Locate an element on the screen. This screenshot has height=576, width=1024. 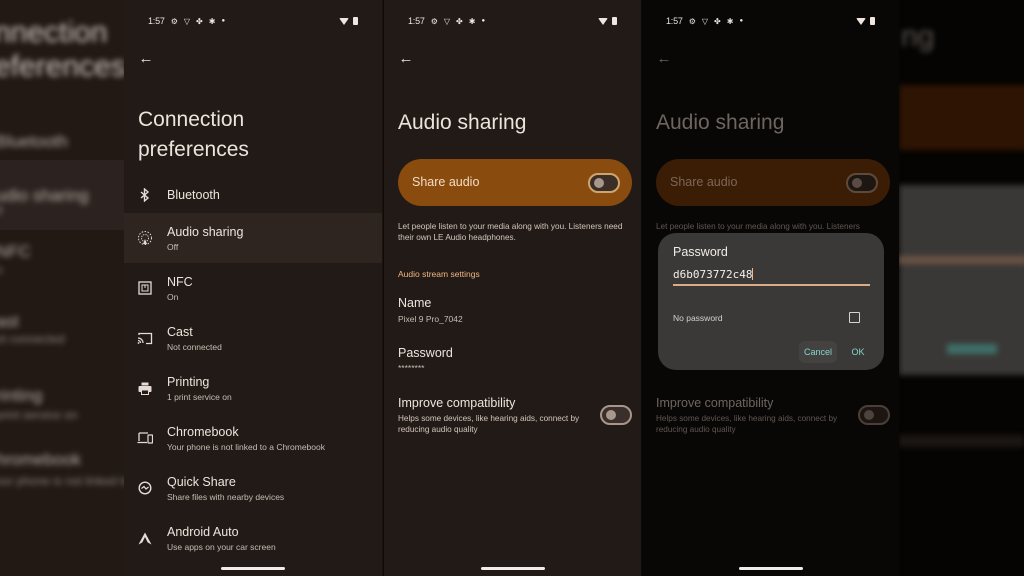
blurred-title: nnection eferences is located at coordinates (62, 50).